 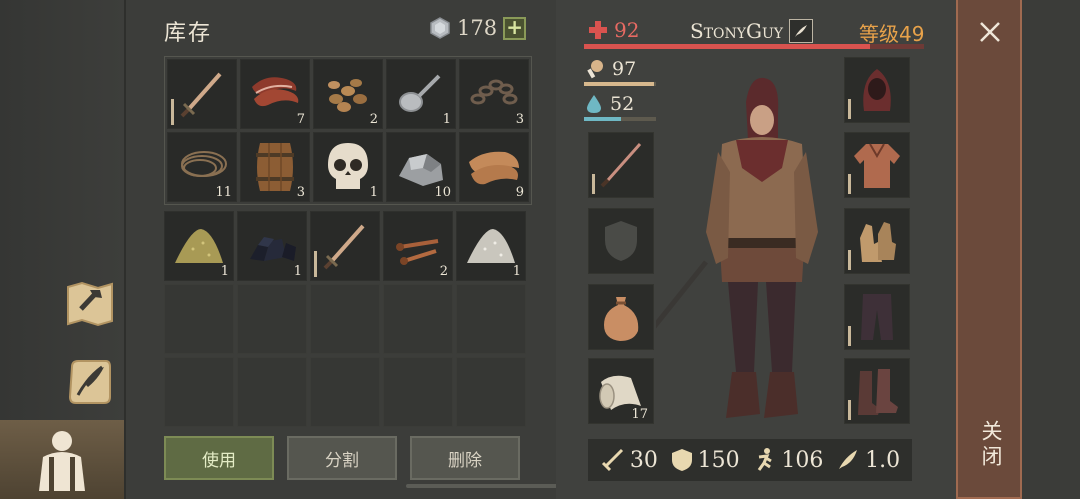 What do you see at coordinates (621, 317) in the screenshot?
I see `bag-slot` at bounding box center [621, 317].